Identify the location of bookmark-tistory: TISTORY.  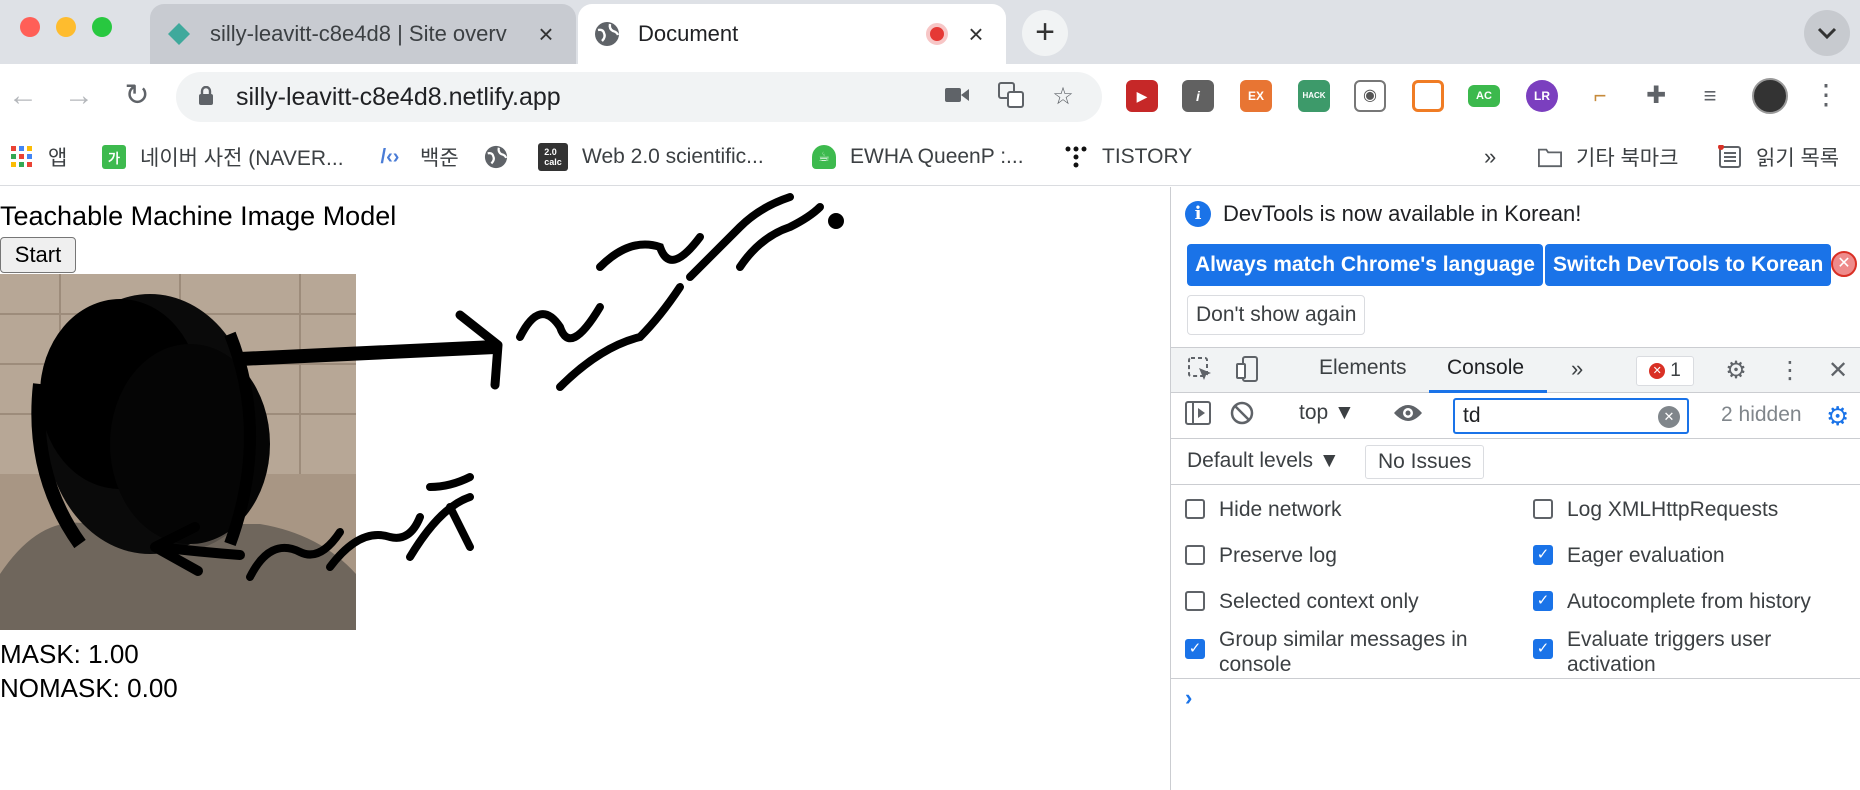
(1128, 157).